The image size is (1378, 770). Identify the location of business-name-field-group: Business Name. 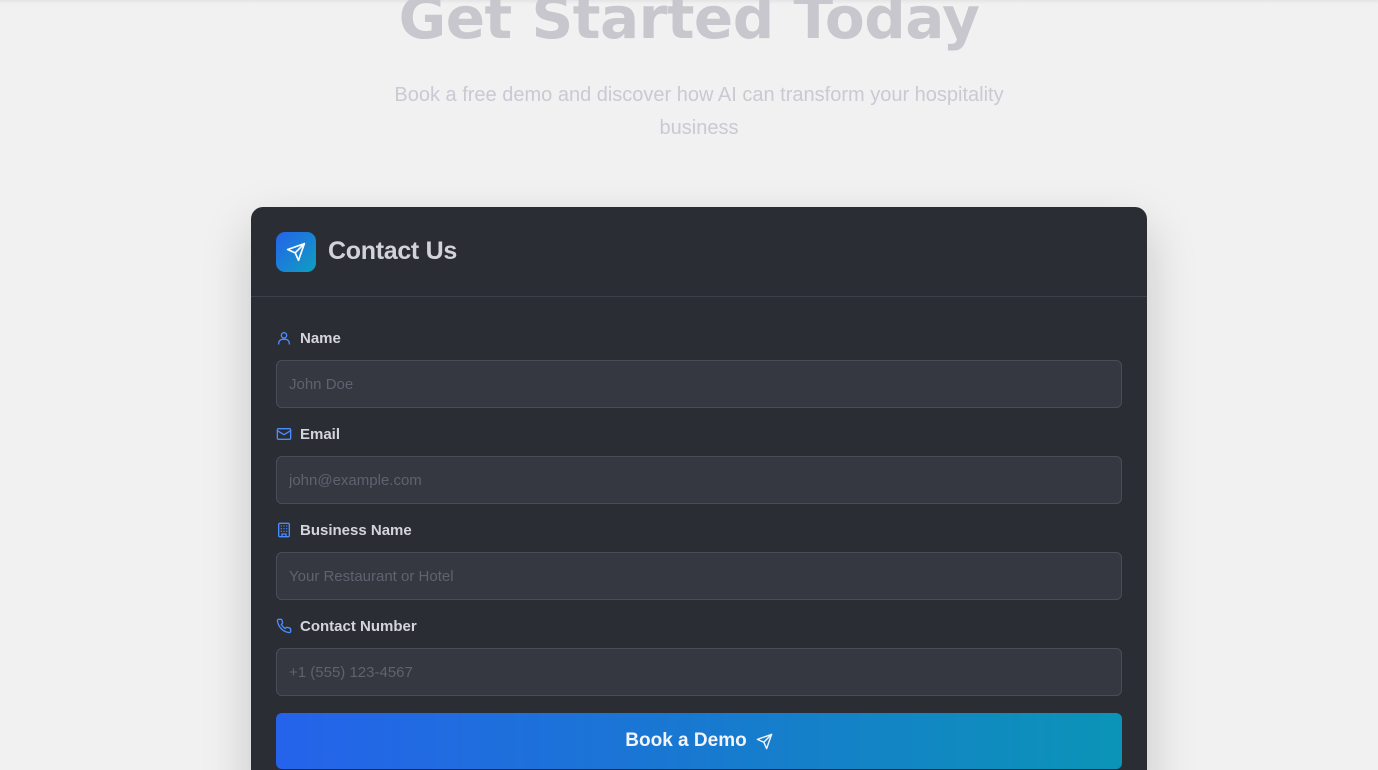
(699, 560).